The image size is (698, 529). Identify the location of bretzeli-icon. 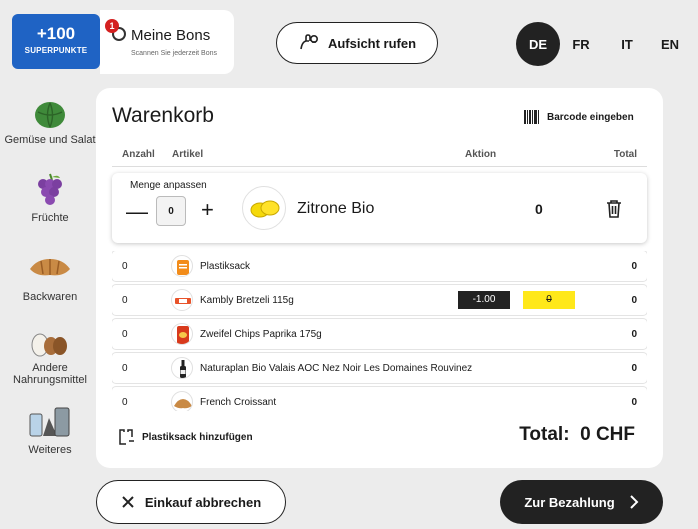
(182, 300).